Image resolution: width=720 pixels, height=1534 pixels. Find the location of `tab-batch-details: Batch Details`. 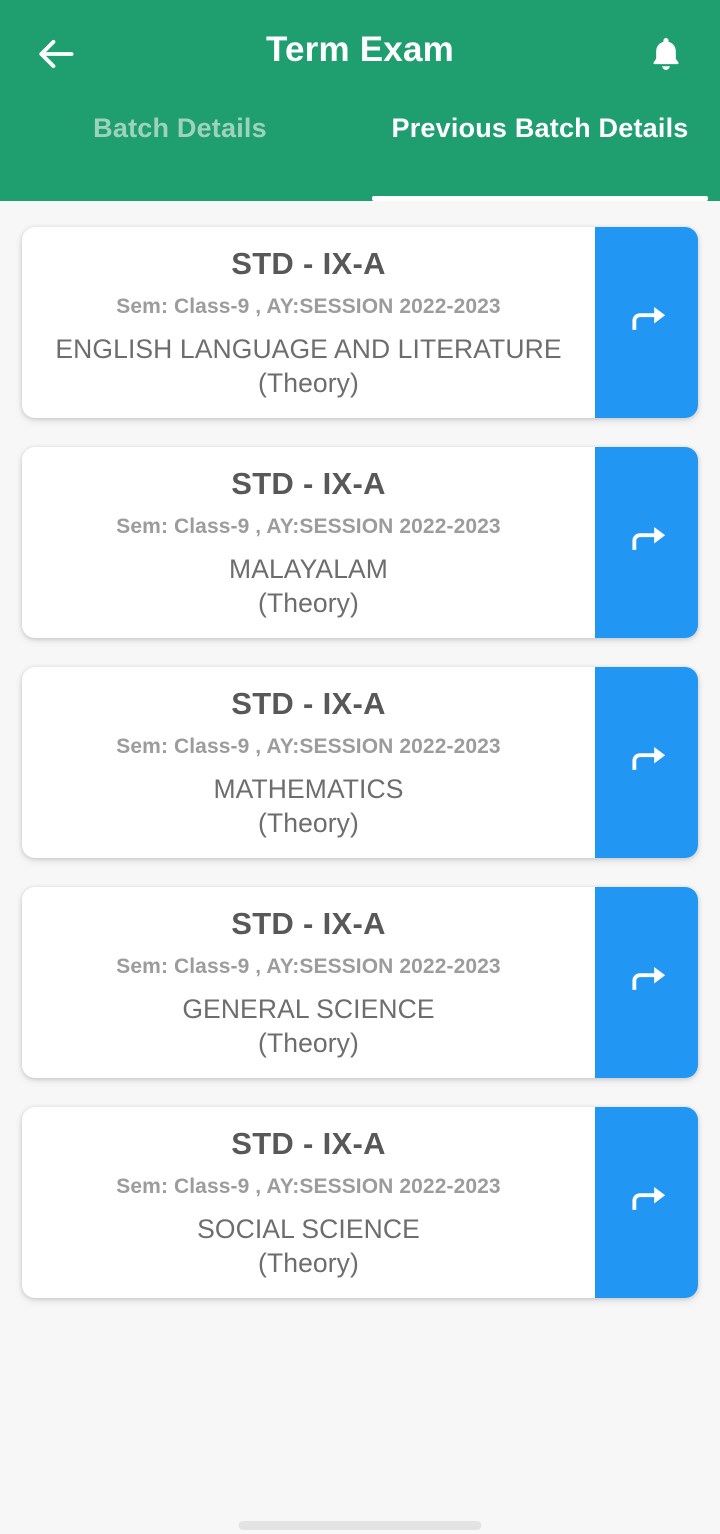

tab-batch-details: Batch Details is located at coordinates (180, 152).